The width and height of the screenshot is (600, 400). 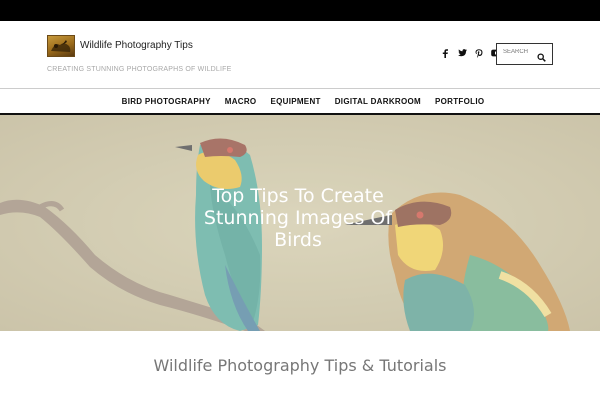 I want to click on twitter-icon, so click(x=462, y=53).